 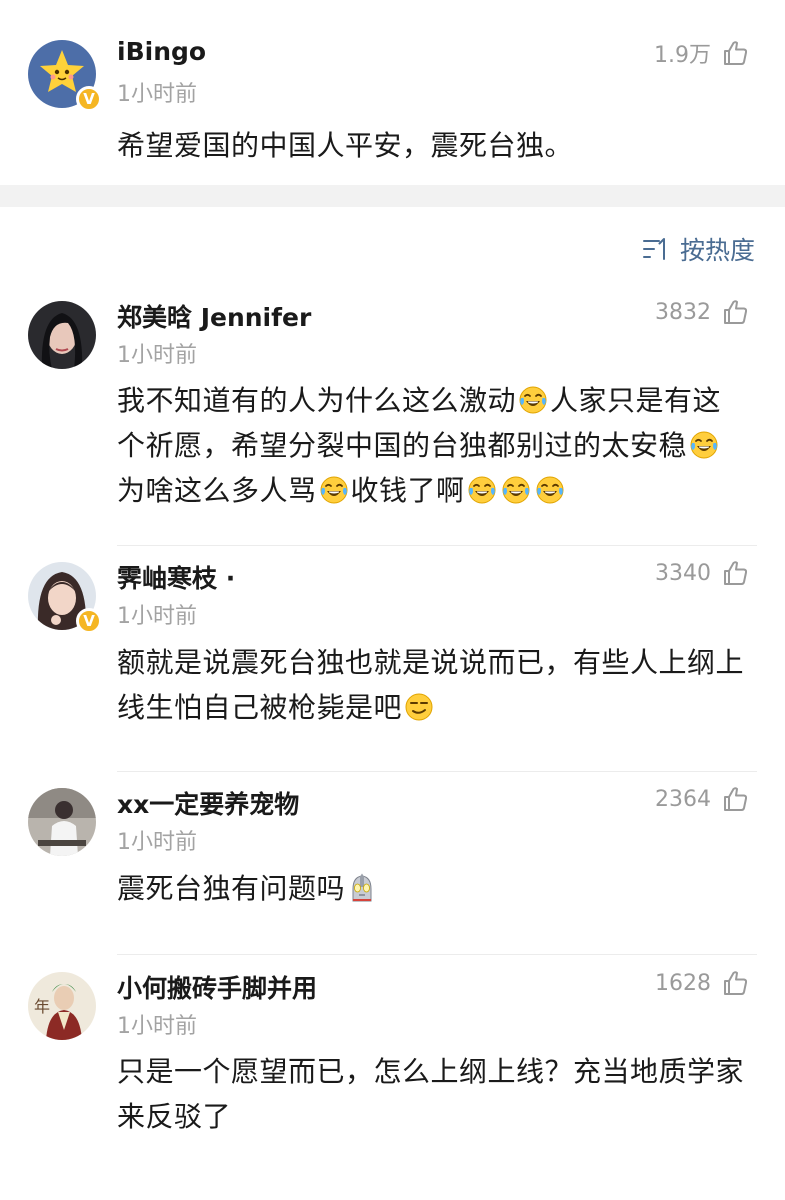 What do you see at coordinates (407, 490) in the screenshot?
I see `comment-text-part: 收钱了啊` at bounding box center [407, 490].